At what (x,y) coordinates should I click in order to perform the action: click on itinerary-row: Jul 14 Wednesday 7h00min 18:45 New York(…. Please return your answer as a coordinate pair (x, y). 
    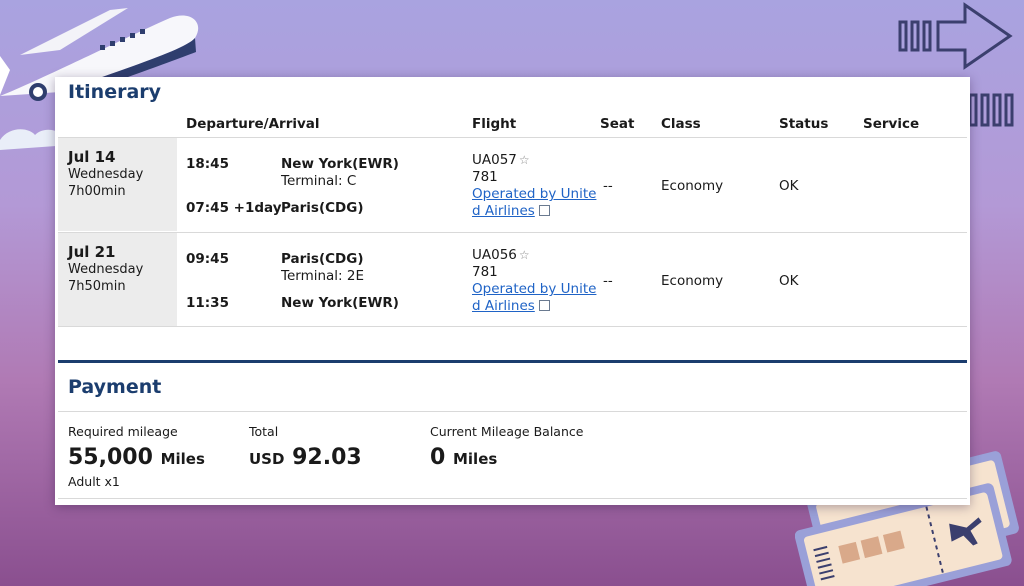
    Looking at the image, I should click on (512, 184).